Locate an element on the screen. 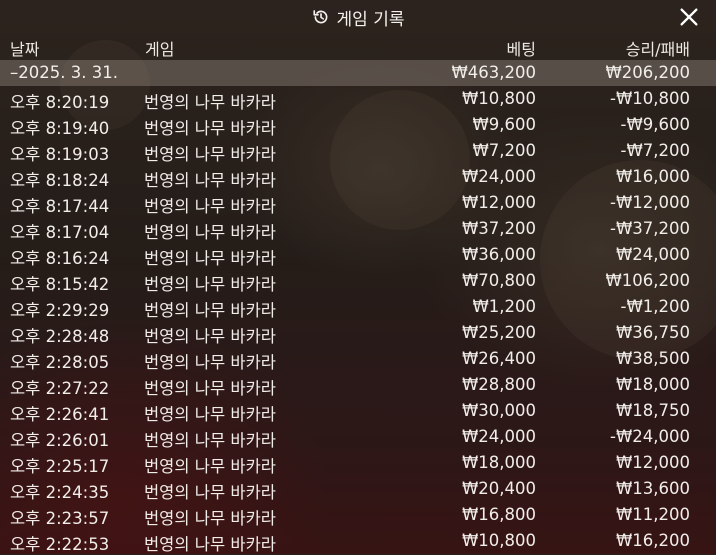 The image size is (716, 555). row-result: ₩18,750 is located at coordinates (652, 410).